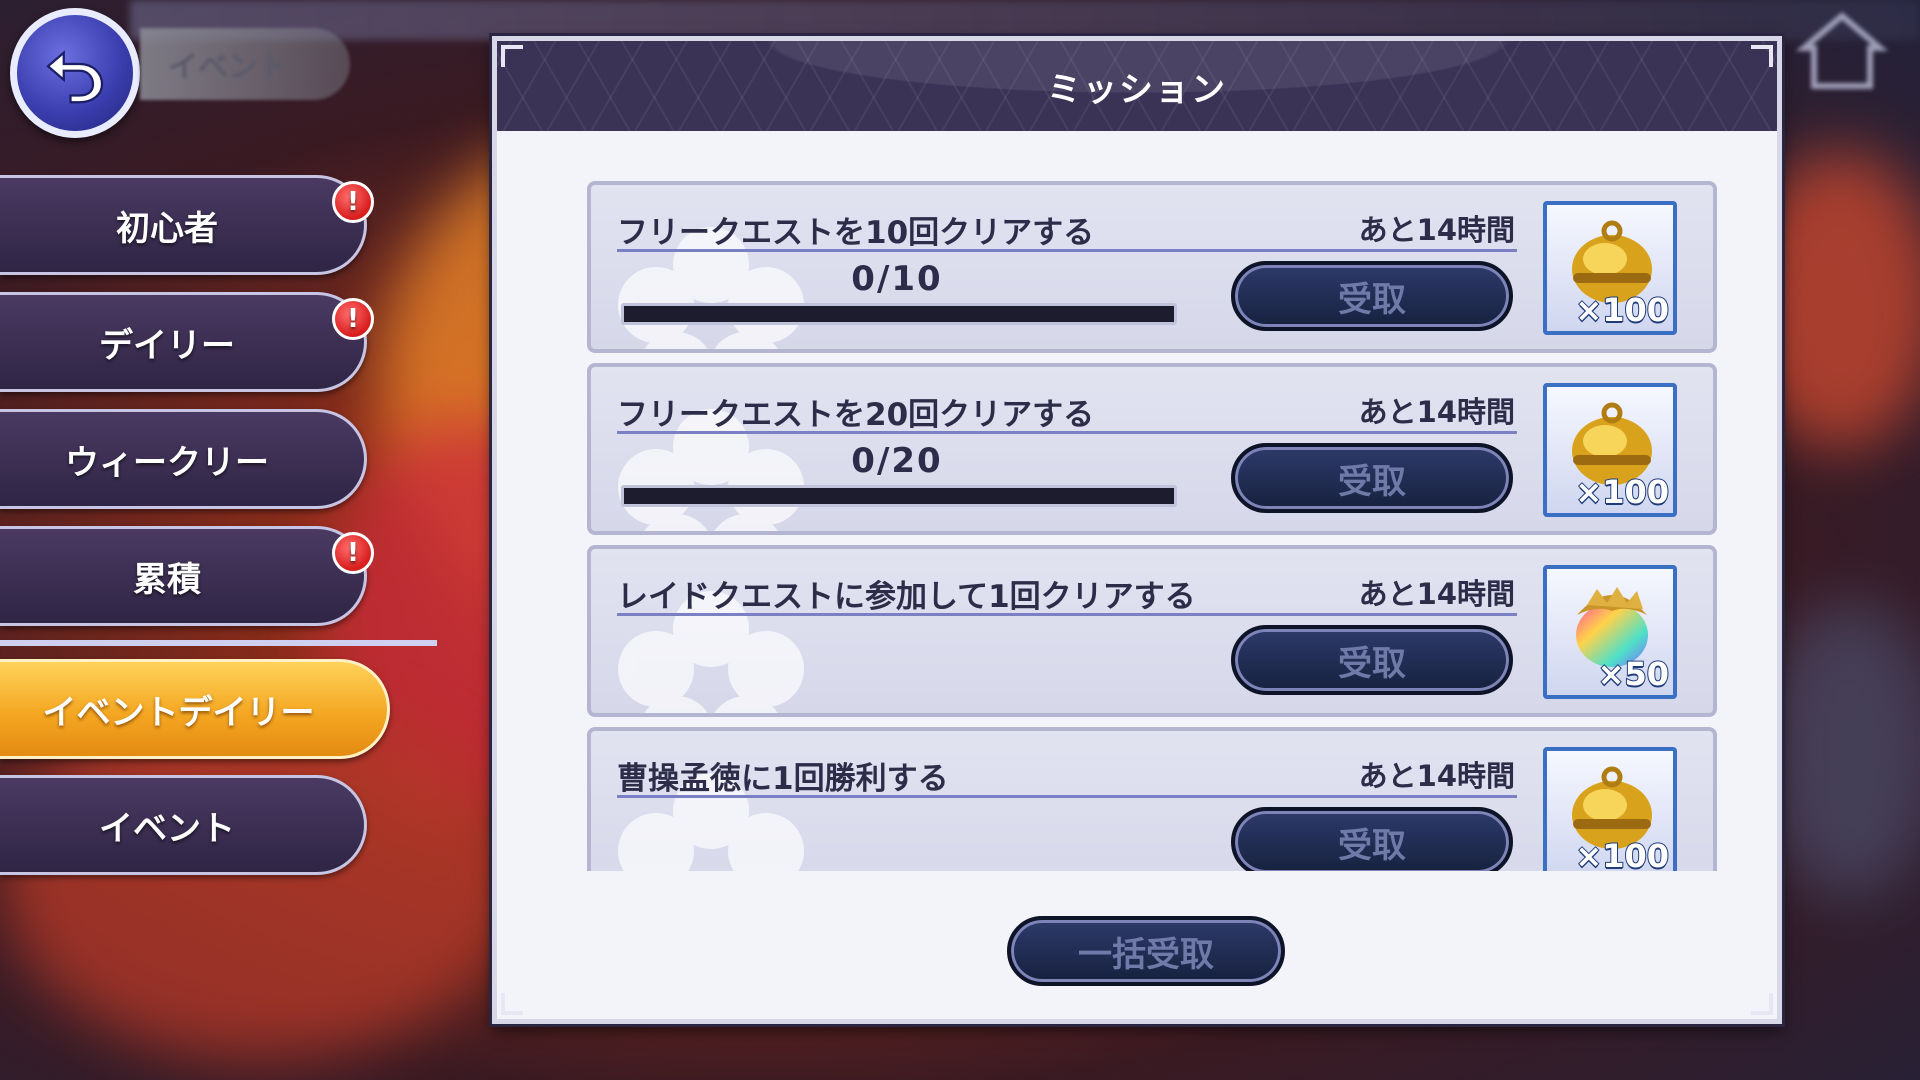  Describe the element at coordinates (245, 64) in the screenshot. I see `breadcrumb: イベント` at that location.